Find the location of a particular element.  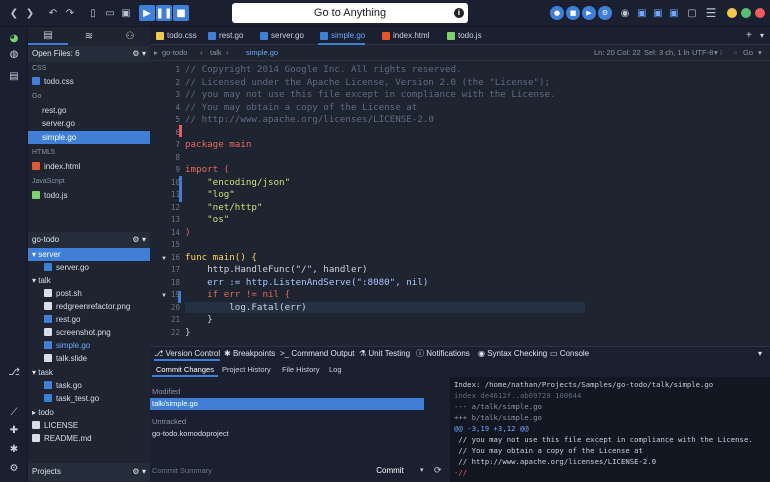

menu-icon: ☰ is located at coordinates (711, 13).